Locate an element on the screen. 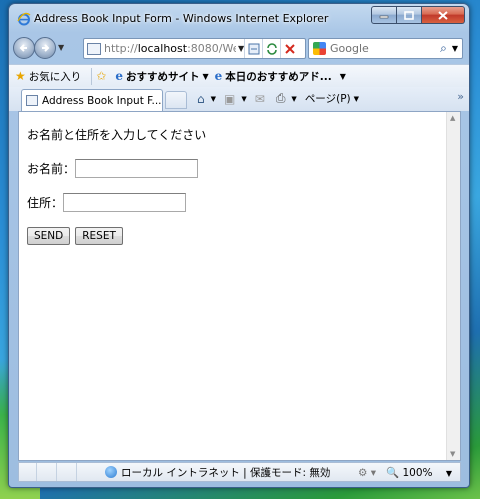  refresh-button is located at coordinates (271, 48).